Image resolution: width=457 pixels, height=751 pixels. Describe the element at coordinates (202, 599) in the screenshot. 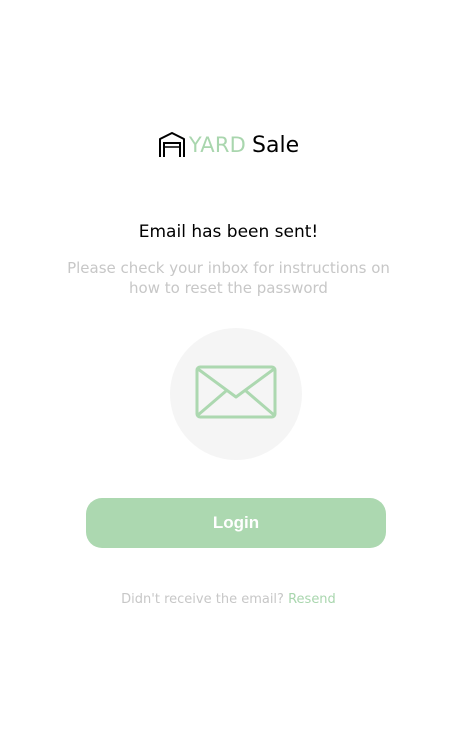

I see `resend-prompt: Didn't receive the email?` at that location.